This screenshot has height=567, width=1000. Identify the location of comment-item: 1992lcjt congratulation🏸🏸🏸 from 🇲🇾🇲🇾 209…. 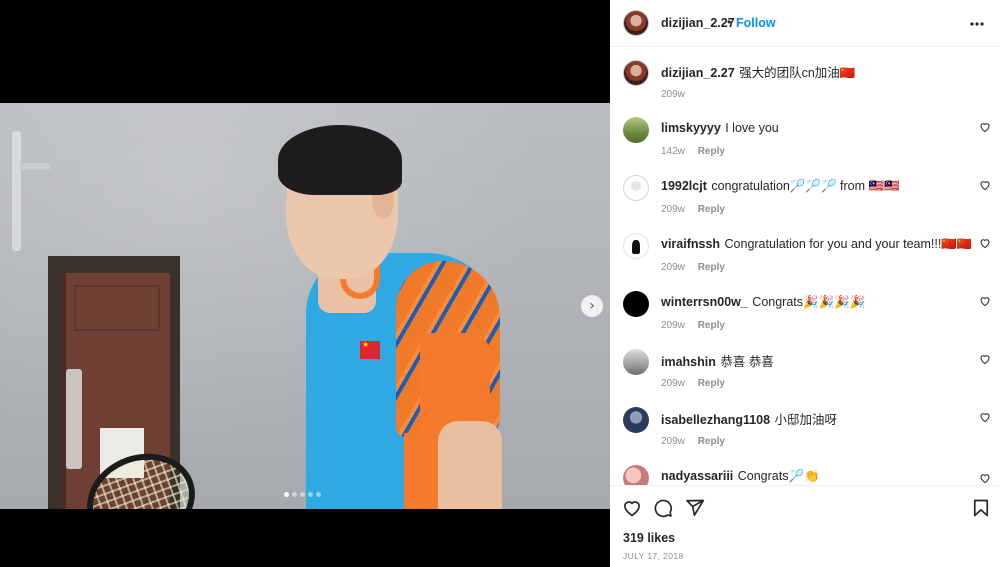
(805, 192).